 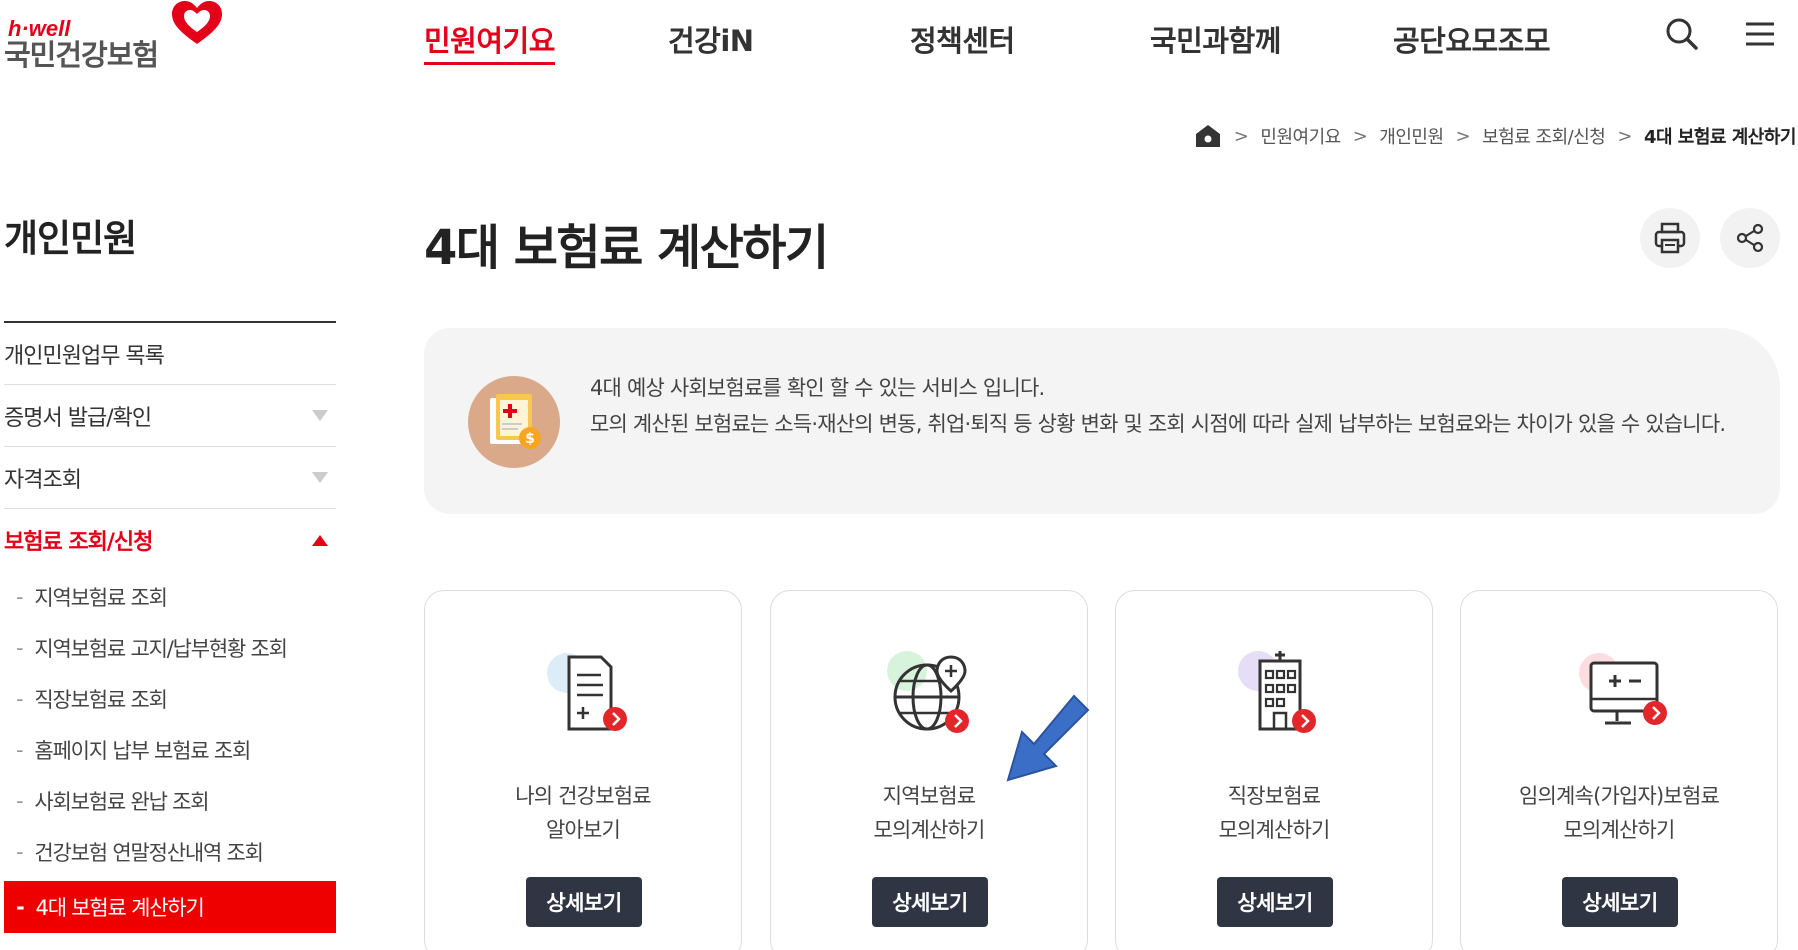 I want to click on nav-minwon: 민원여기요, so click(x=489, y=41).